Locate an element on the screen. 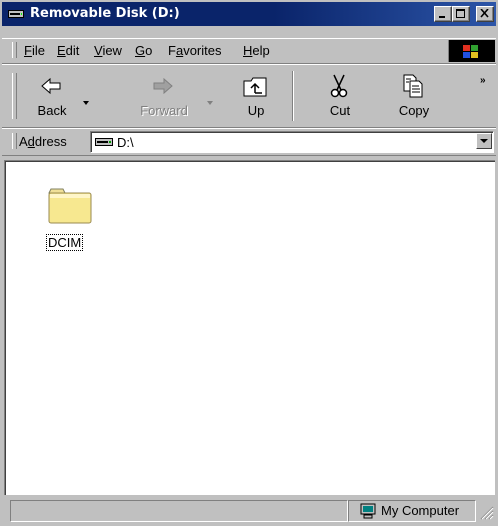 The width and height of the screenshot is (498, 526). status-bar: My Computer is located at coordinates (249, 511).